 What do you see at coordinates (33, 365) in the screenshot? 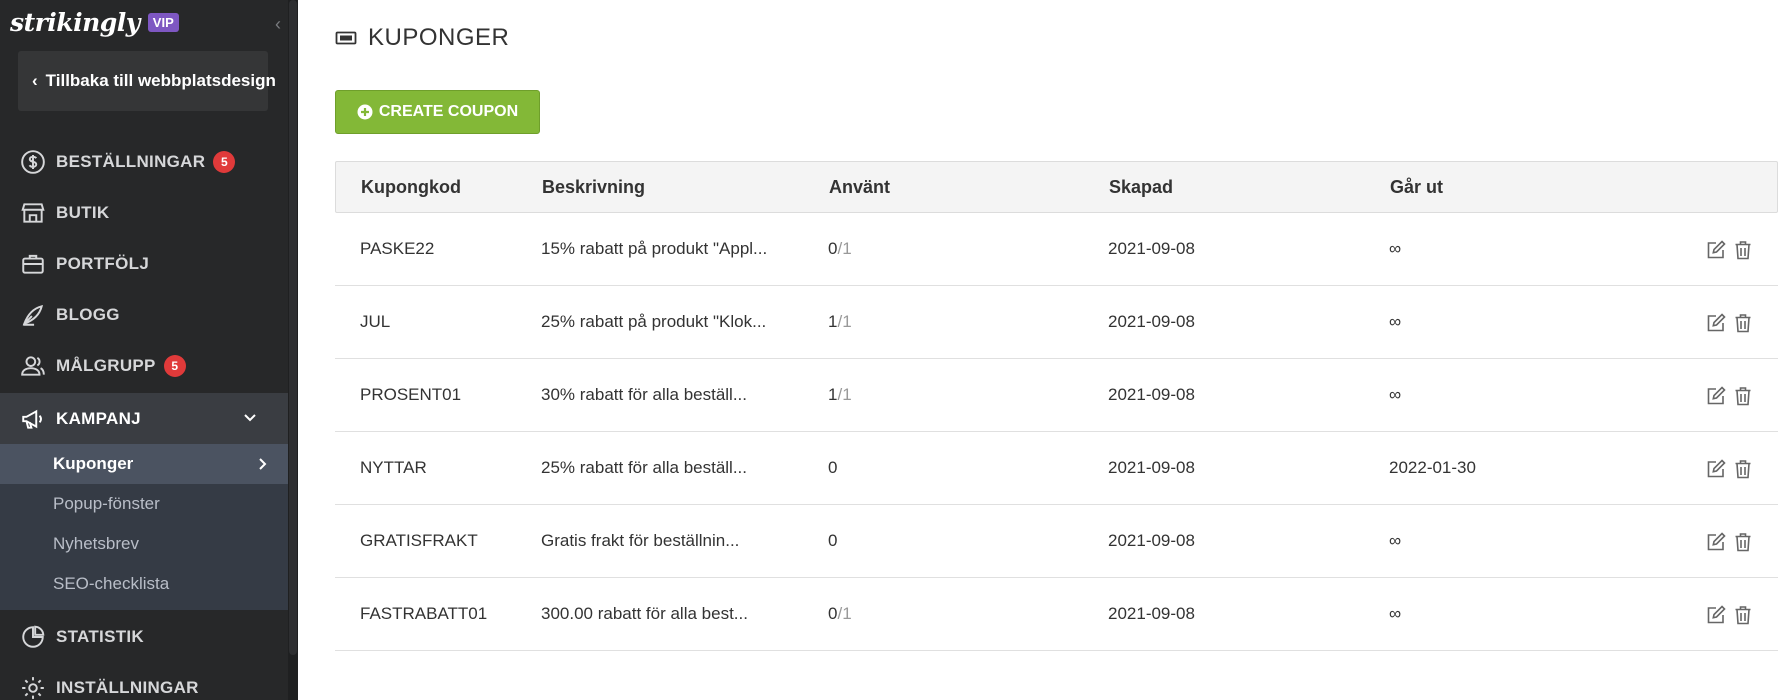
I see `users-icon` at bounding box center [33, 365].